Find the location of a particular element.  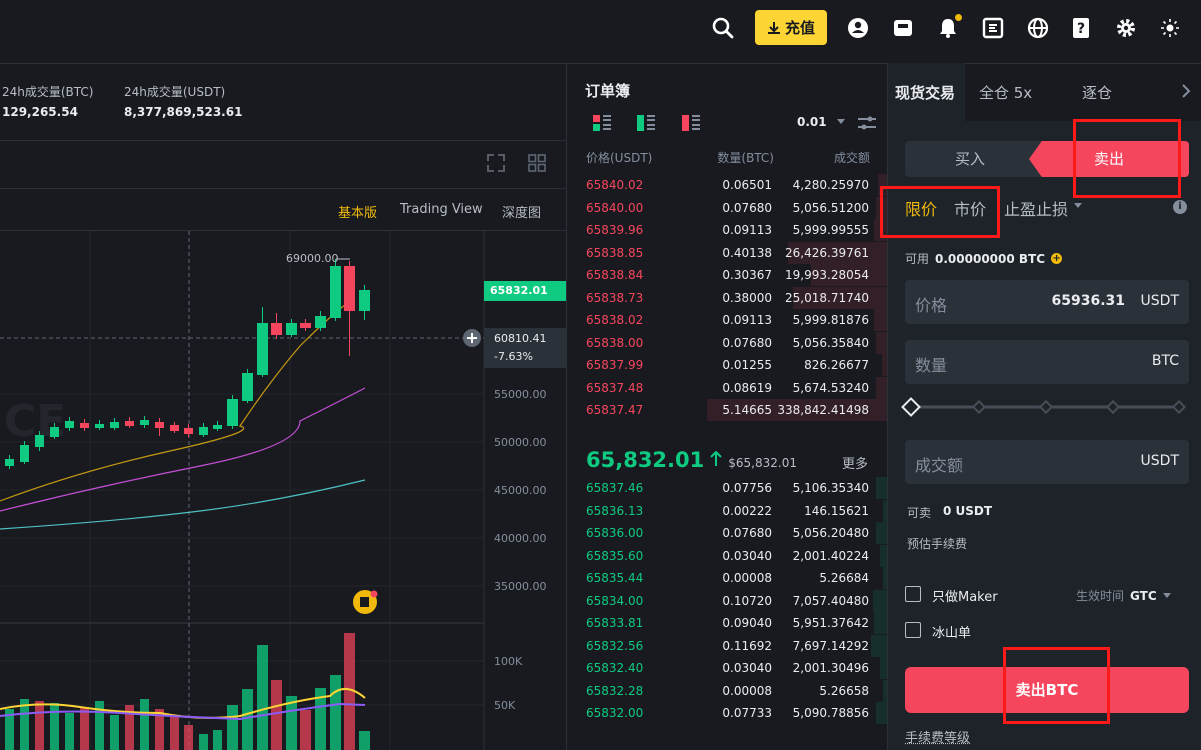

sellable-label: 可卖 is located at coordinates (919, 513).